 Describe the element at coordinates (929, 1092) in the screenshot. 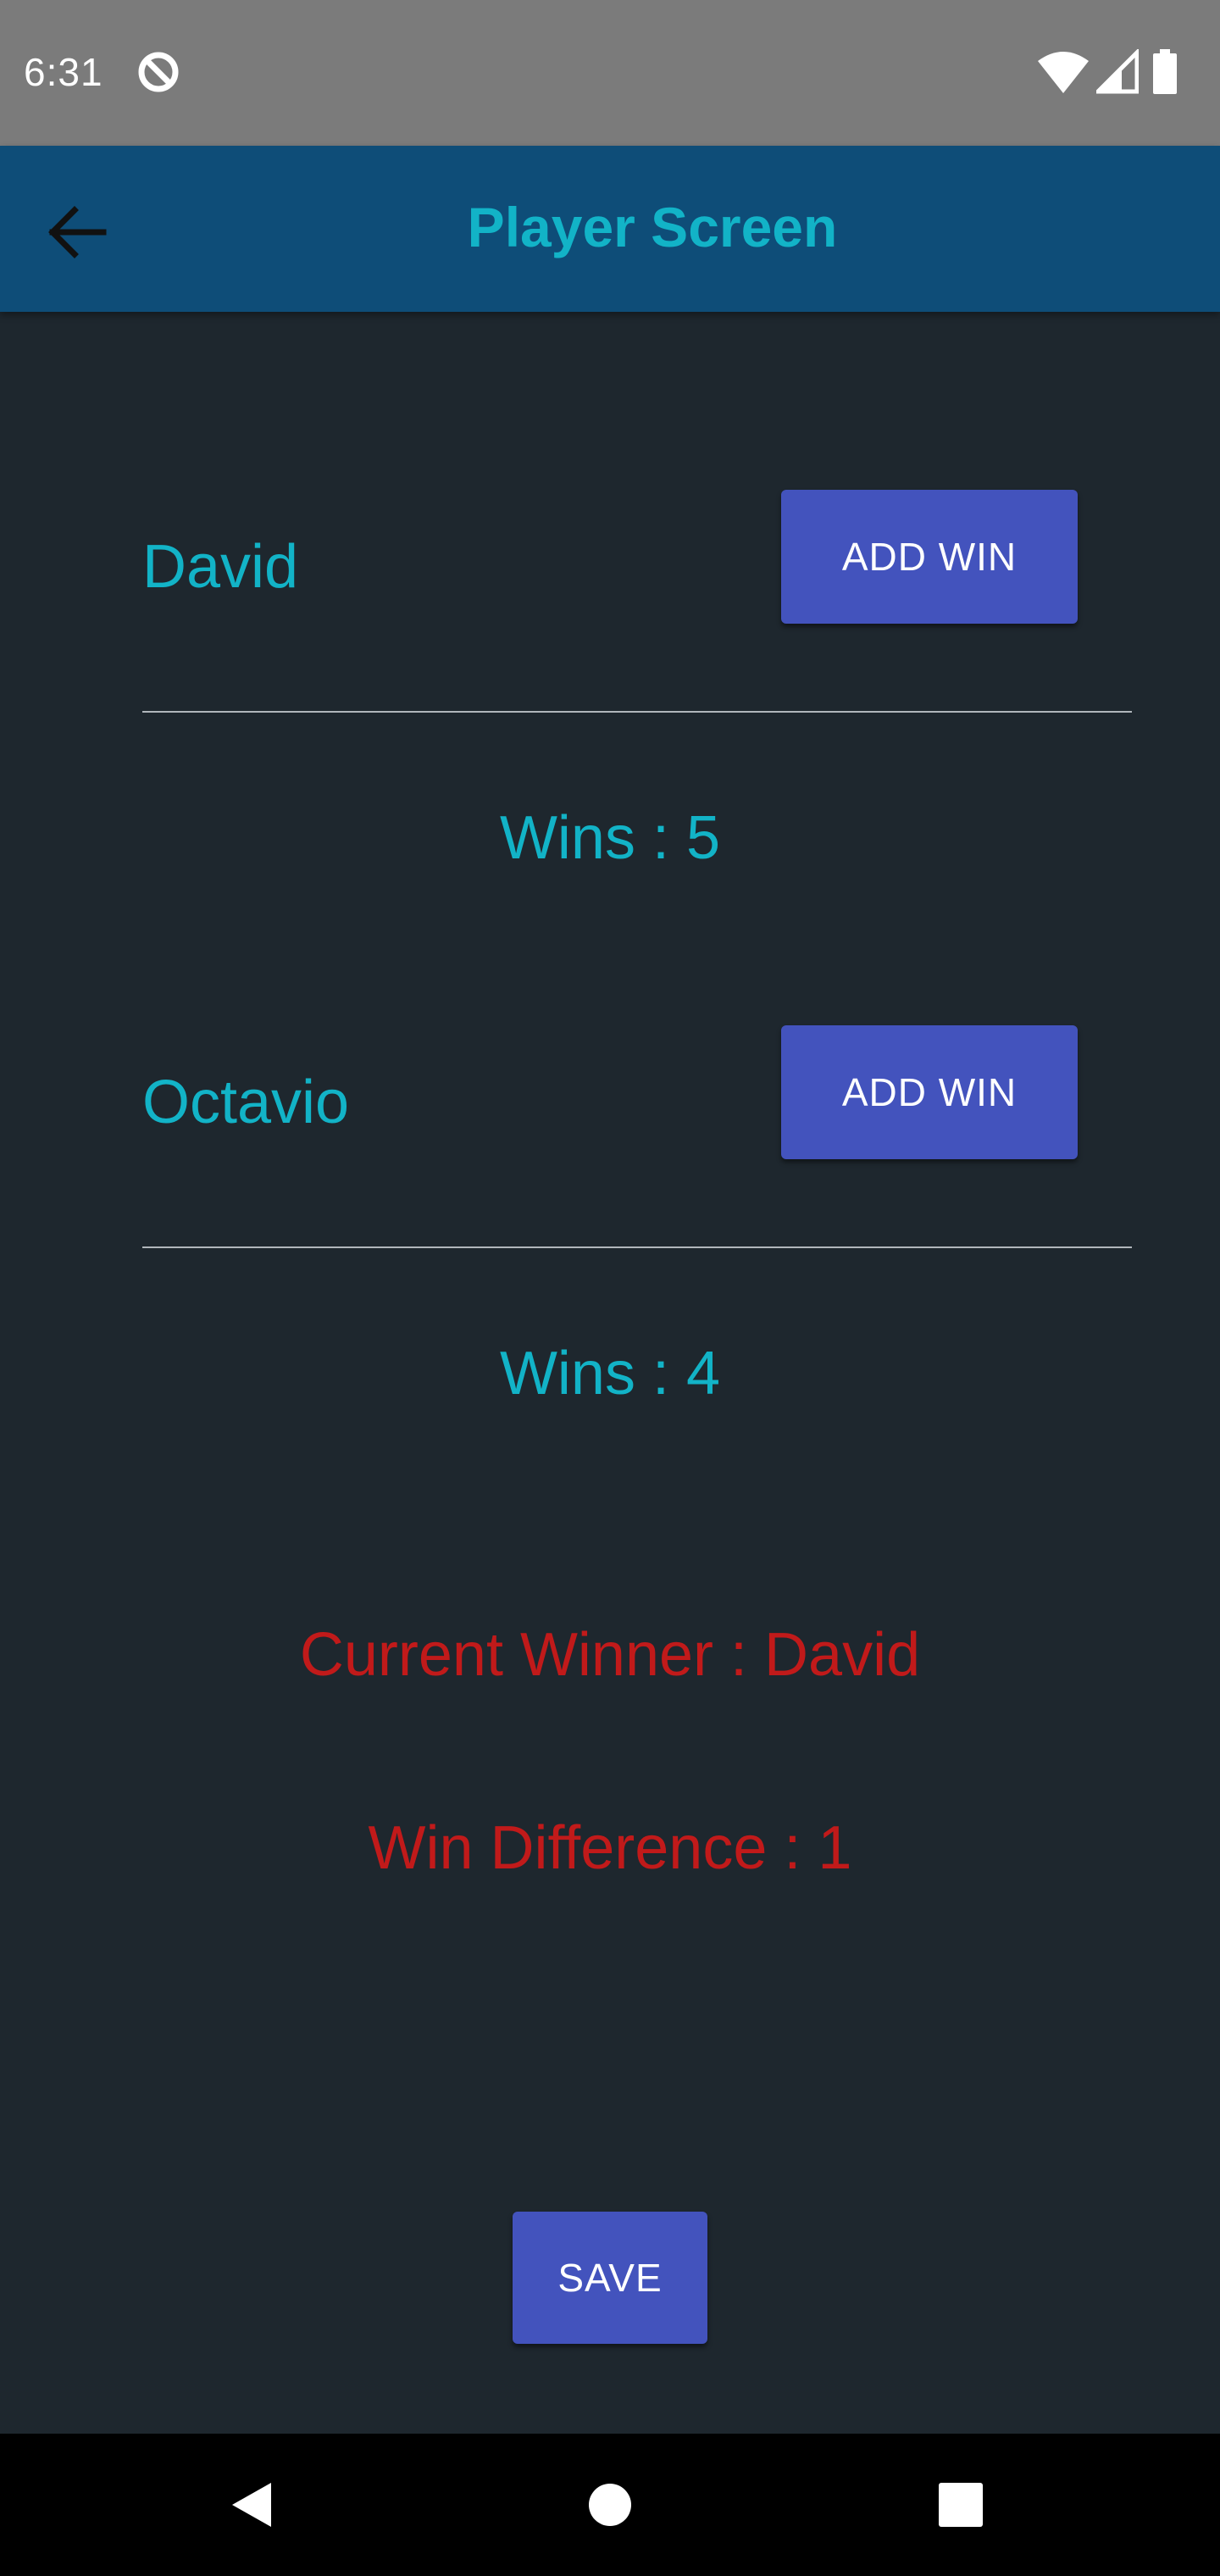

I see `add-win-button-octavio: ADD WIN` at that location.